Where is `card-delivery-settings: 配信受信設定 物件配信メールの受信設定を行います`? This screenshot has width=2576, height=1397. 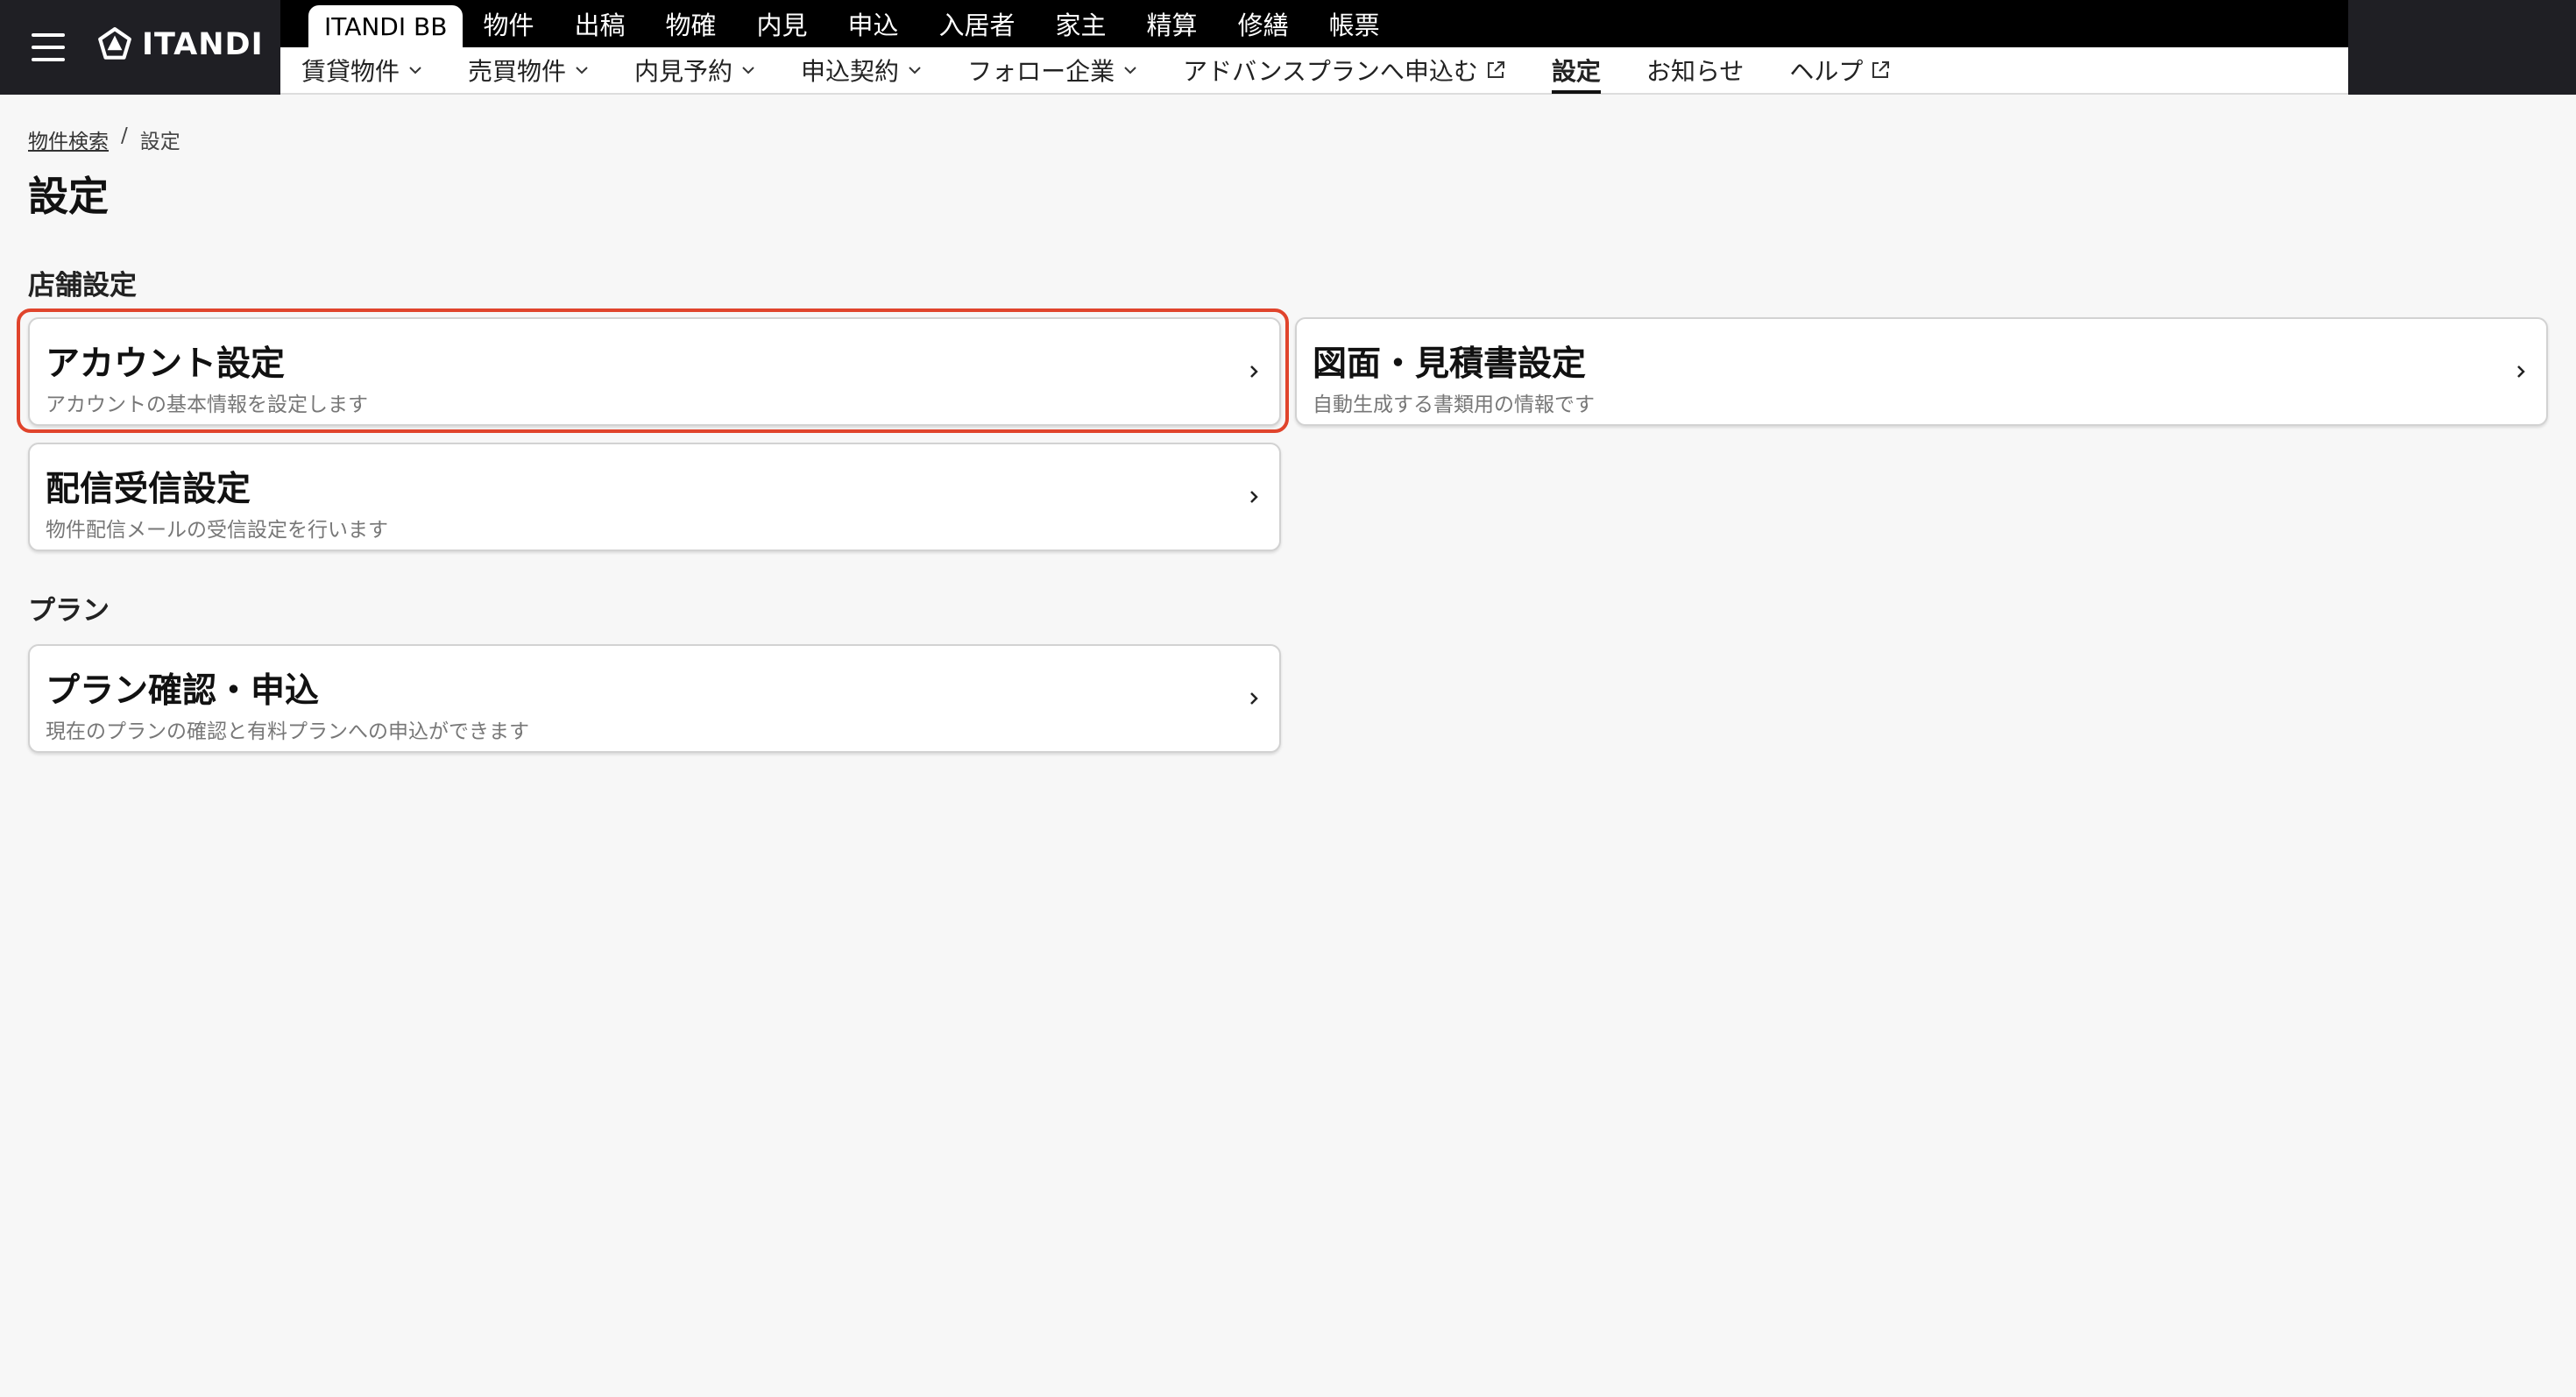
card-delivery-settings: 配信受信設定 物件配信メールの受信設定を行います is located at coordinates (654, 497).